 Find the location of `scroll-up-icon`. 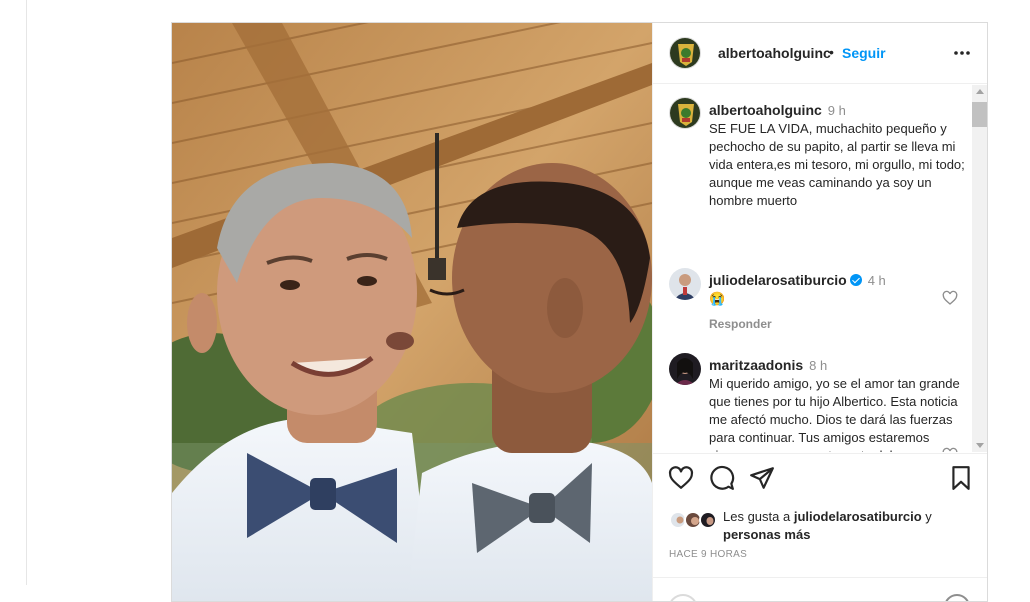

scroll-up-icon is located at coordinates (980, 91).